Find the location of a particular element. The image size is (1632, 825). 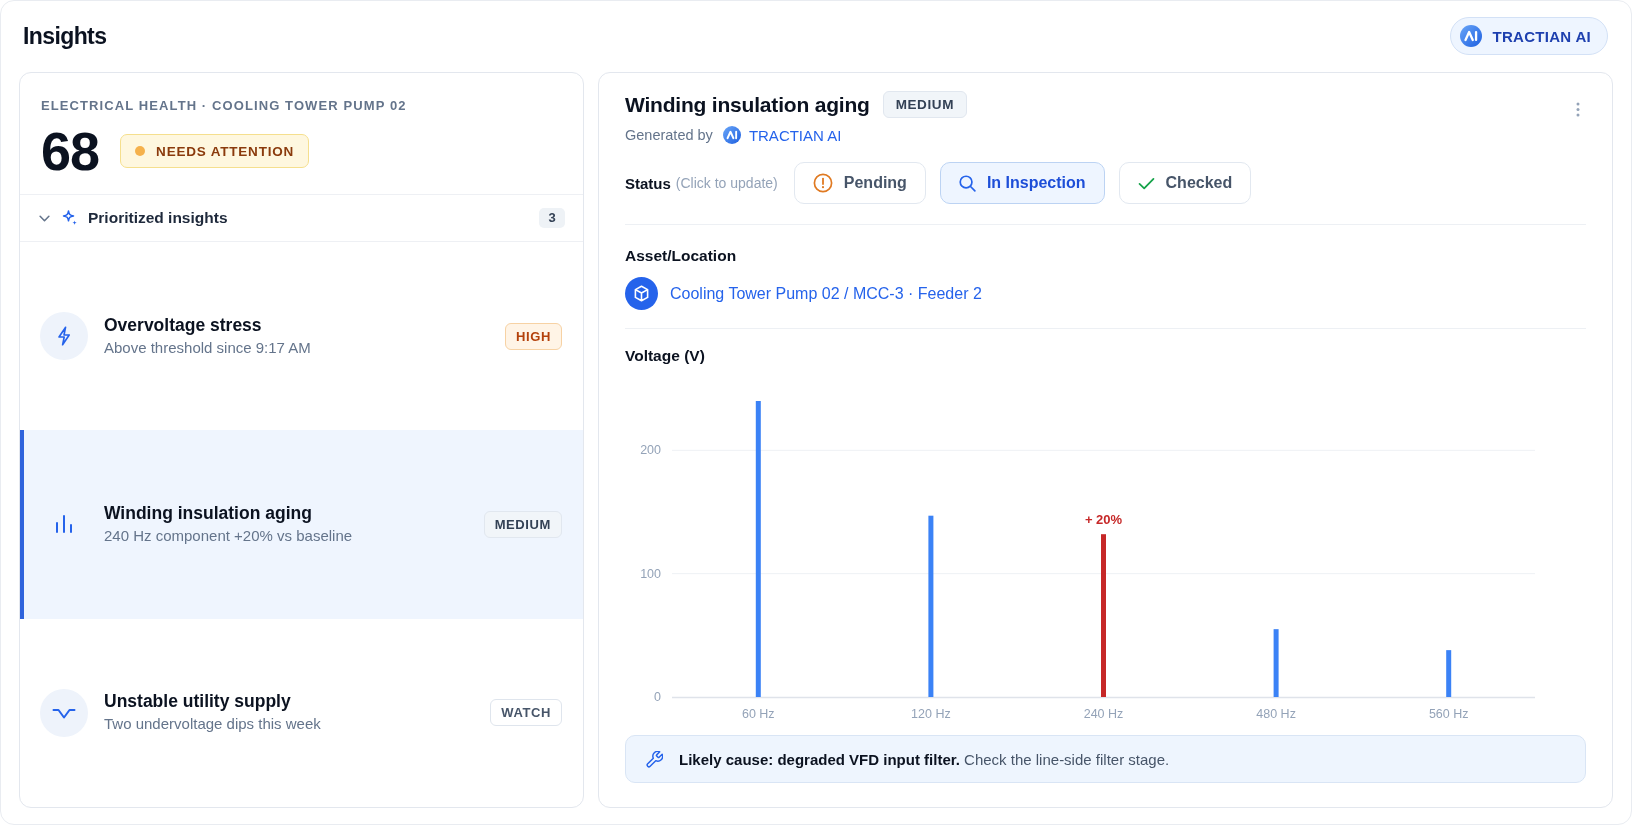

count-badge: 3 is located at coordinates (552, 218).